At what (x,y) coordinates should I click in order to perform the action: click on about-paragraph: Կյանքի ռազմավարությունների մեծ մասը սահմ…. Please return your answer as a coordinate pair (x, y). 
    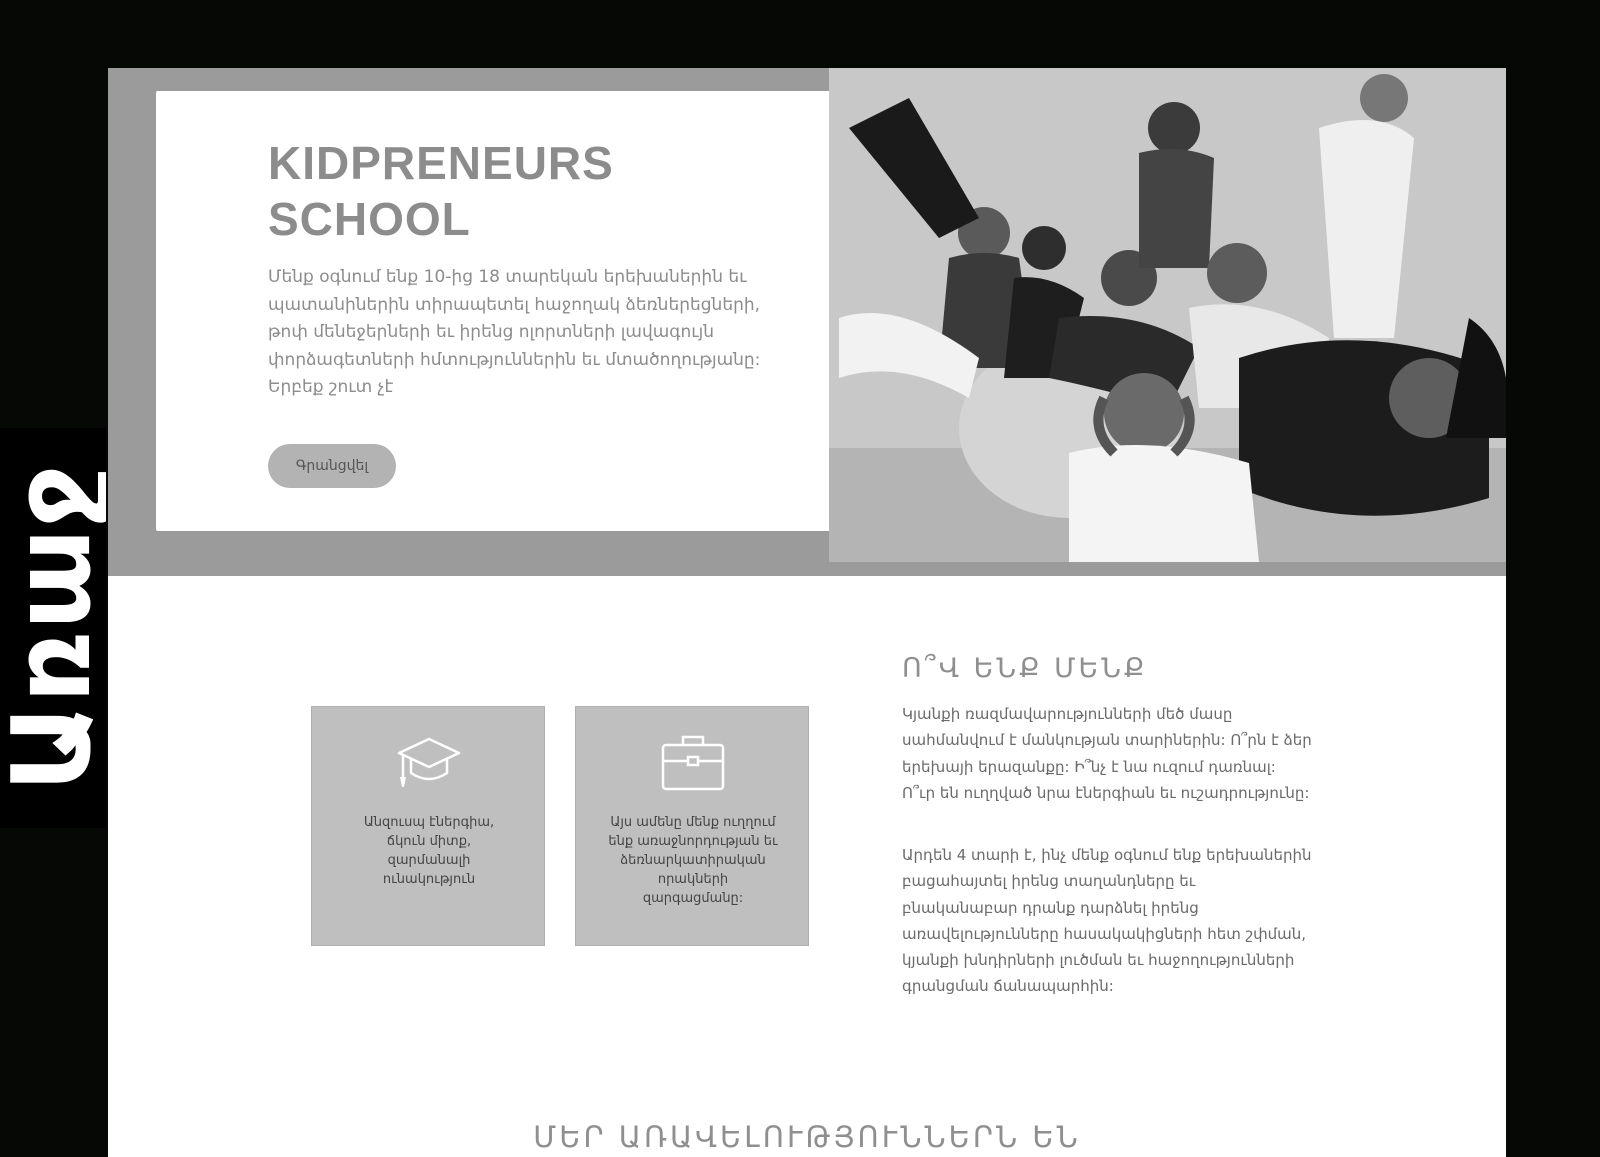
    Looking at the image, I should click on (1107, 753).